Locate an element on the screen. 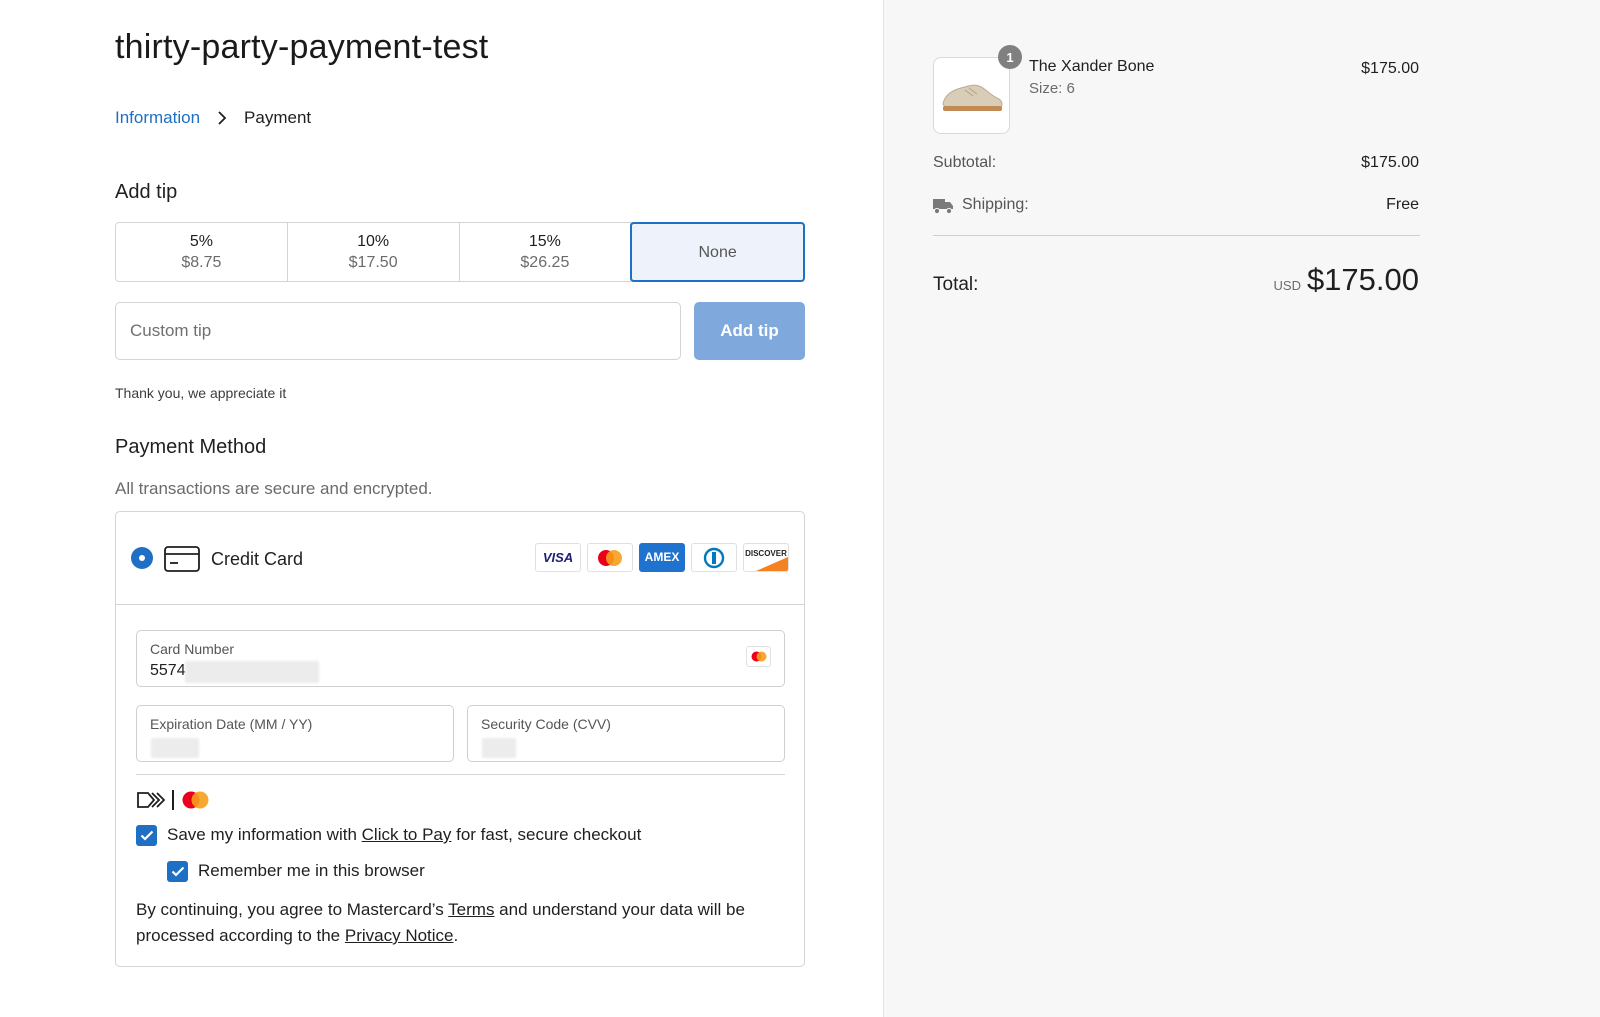 This screenshot has height=1017, width=1600. tip-percent: 10% is located at coordinates (373, 241).